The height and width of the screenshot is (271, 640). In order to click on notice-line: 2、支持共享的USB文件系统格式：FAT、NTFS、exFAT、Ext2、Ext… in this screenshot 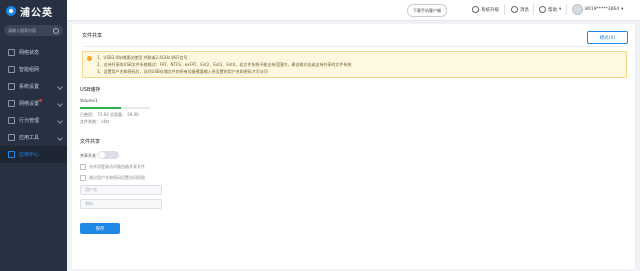, I will do `click(224, 64)`.